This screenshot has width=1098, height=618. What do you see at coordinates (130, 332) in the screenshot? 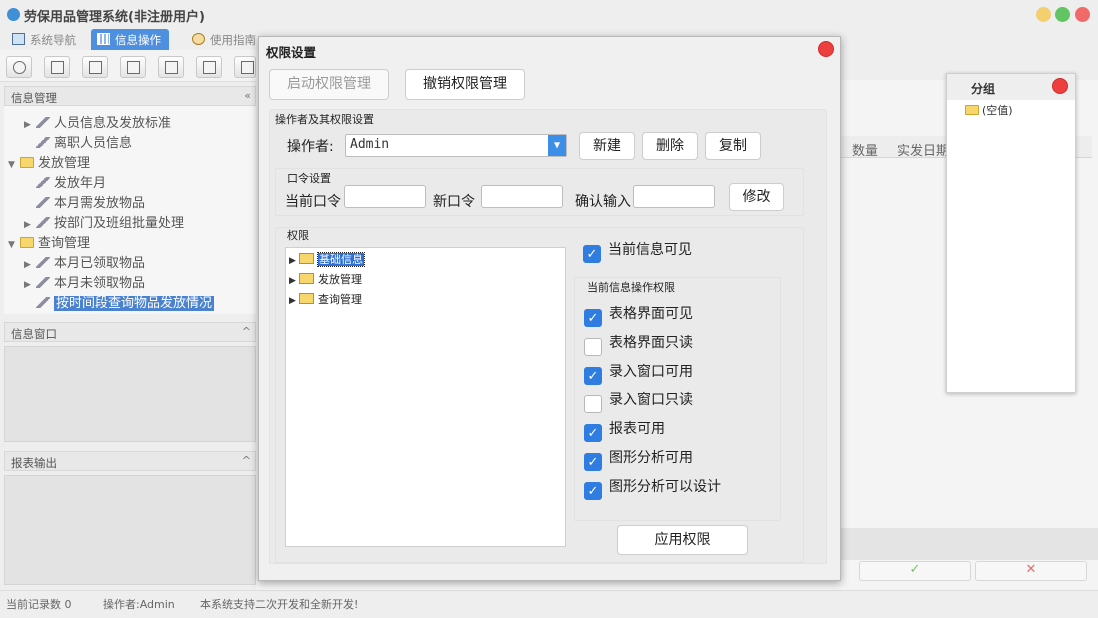
I see `info-window-header: 信息窗口 ^` at bounding box center [130, 332].